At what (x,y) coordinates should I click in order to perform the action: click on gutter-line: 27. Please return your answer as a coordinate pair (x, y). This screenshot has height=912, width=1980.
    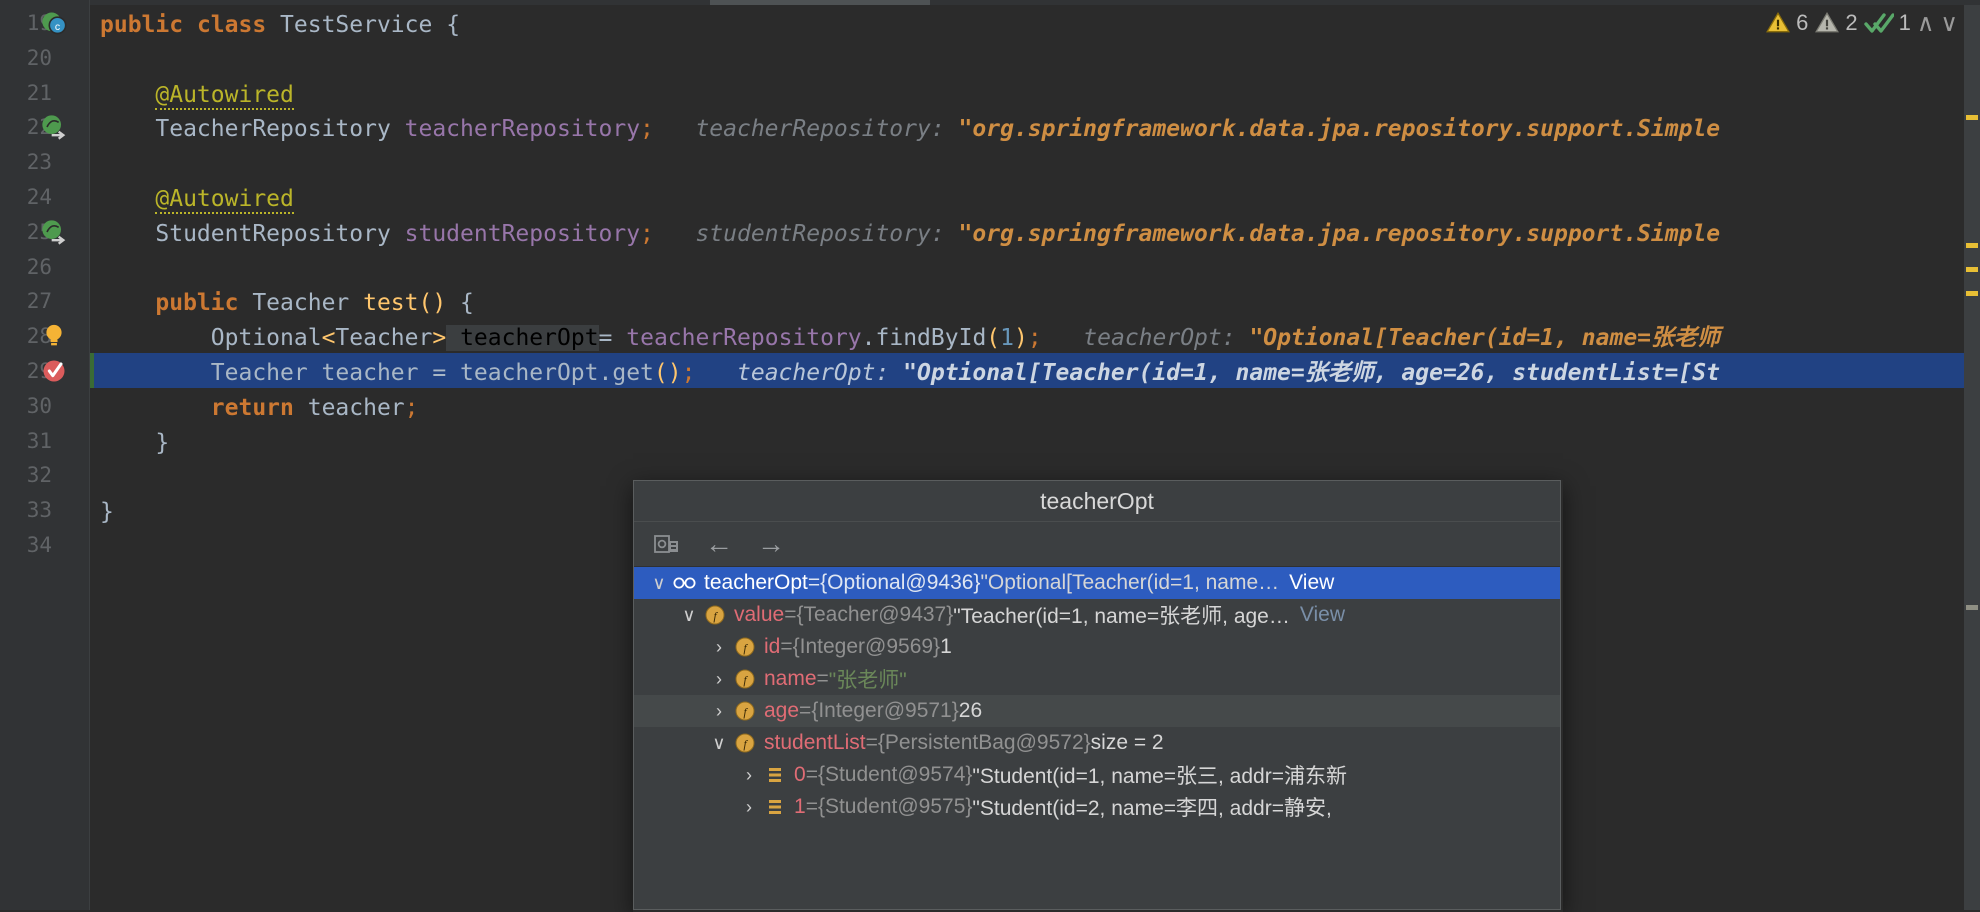
    Looking at the image, I should click on (45, 300).